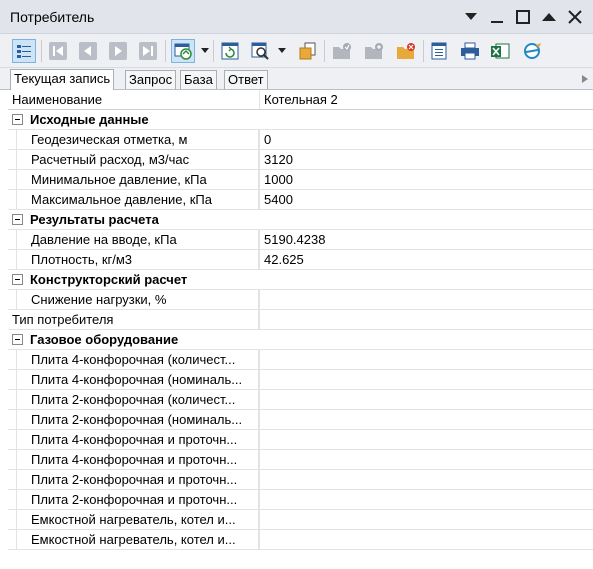  I want to click on grid-row: Плотность, кг/м3 42.625, so click(300, 260).